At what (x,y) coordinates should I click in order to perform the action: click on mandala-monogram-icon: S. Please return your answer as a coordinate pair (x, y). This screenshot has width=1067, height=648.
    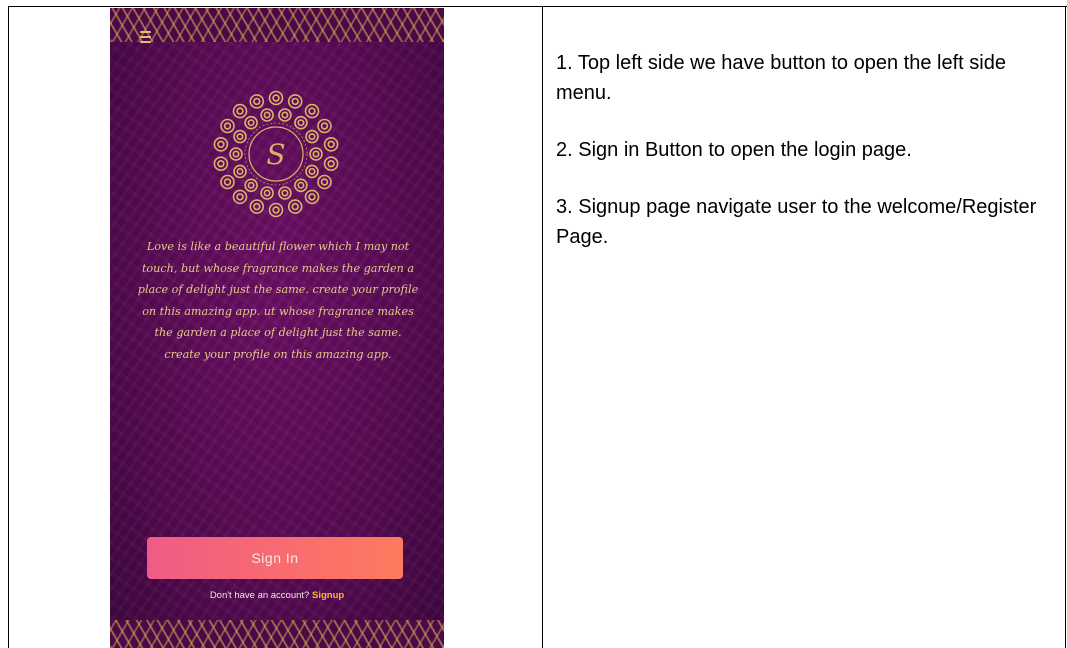
    Looking at the image, I should click on (276, 154).